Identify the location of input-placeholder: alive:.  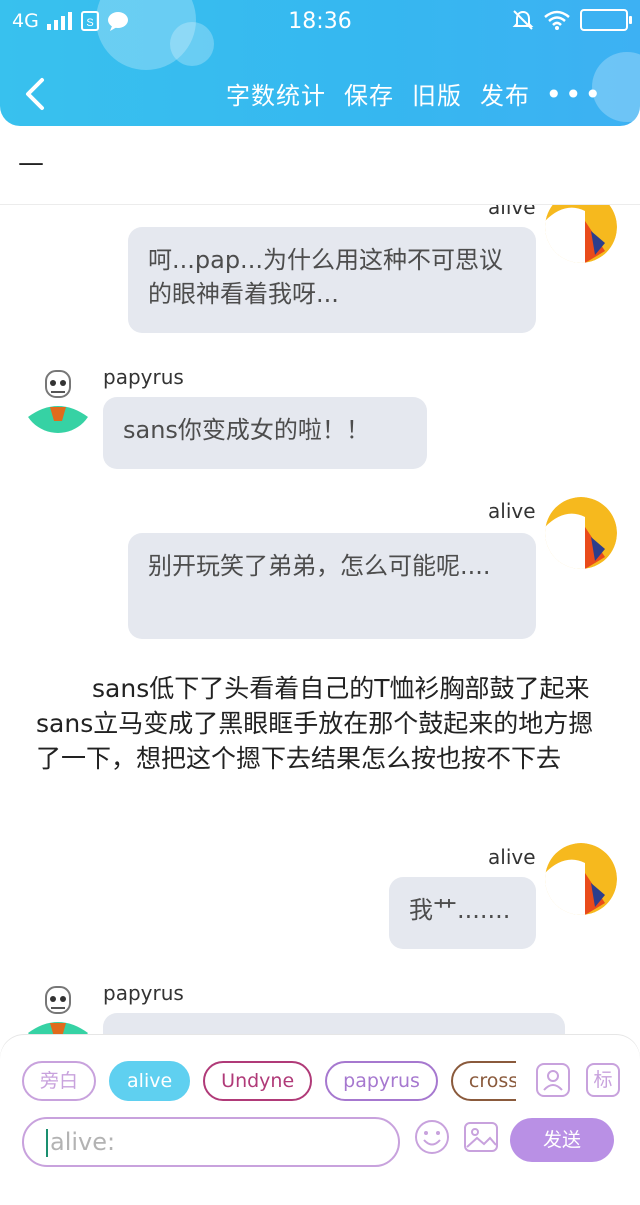
(83, 1142).